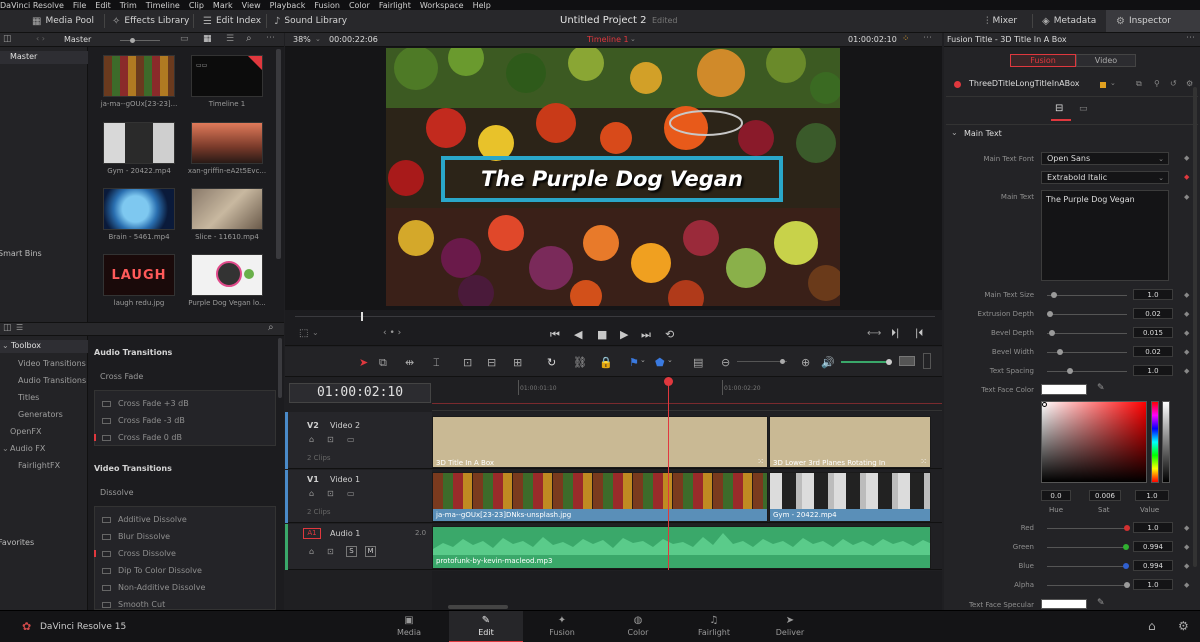  Describe the element at coordinates (1088, 547) in the screenshot. I see `green-slider` at that location.